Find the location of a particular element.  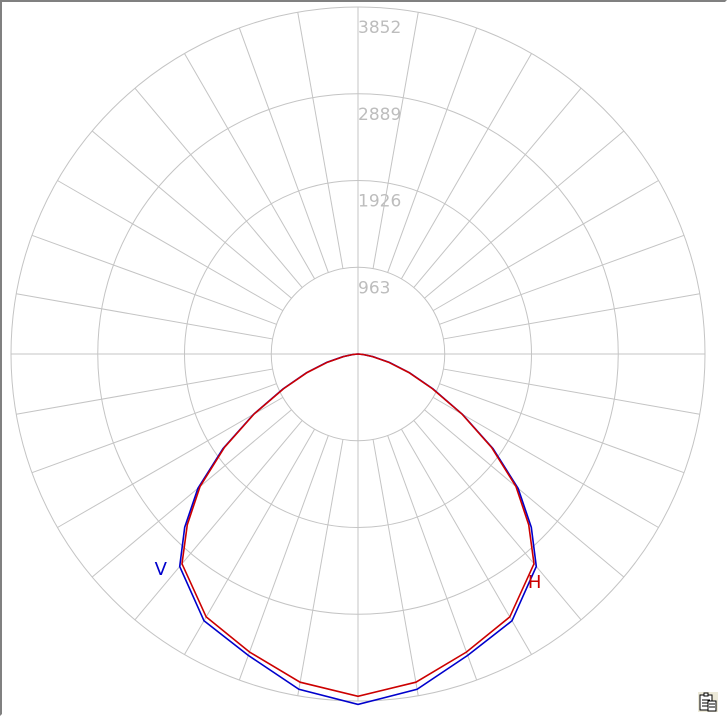

ring-label: 3852 is located at coordinates (379, 28).